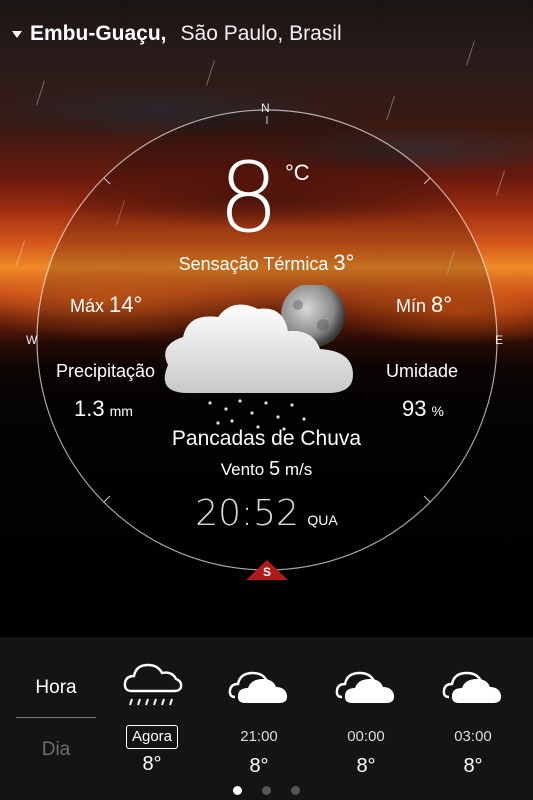 This screenshot has height=800, width=533. What do you see at coordinates (106, 305) in the screenshot?
I see `max-temperature: Máx 14°` at bounding box center [106, 305].